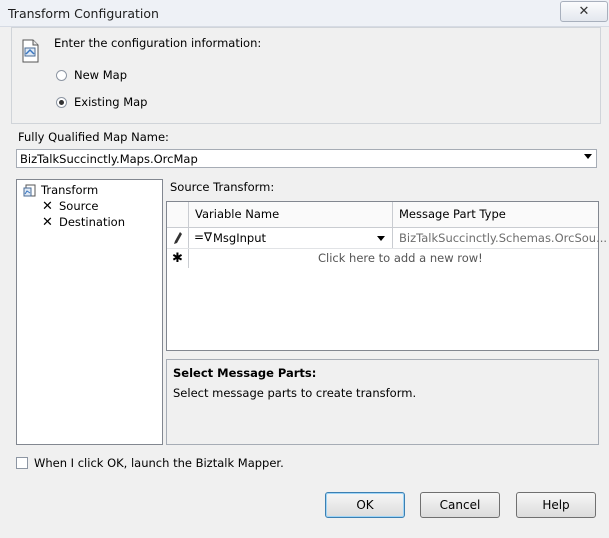 This screenshot has width=609, height=538. I want to click on add-new-row-link: Click here to add a new row!, so click(400, 258).